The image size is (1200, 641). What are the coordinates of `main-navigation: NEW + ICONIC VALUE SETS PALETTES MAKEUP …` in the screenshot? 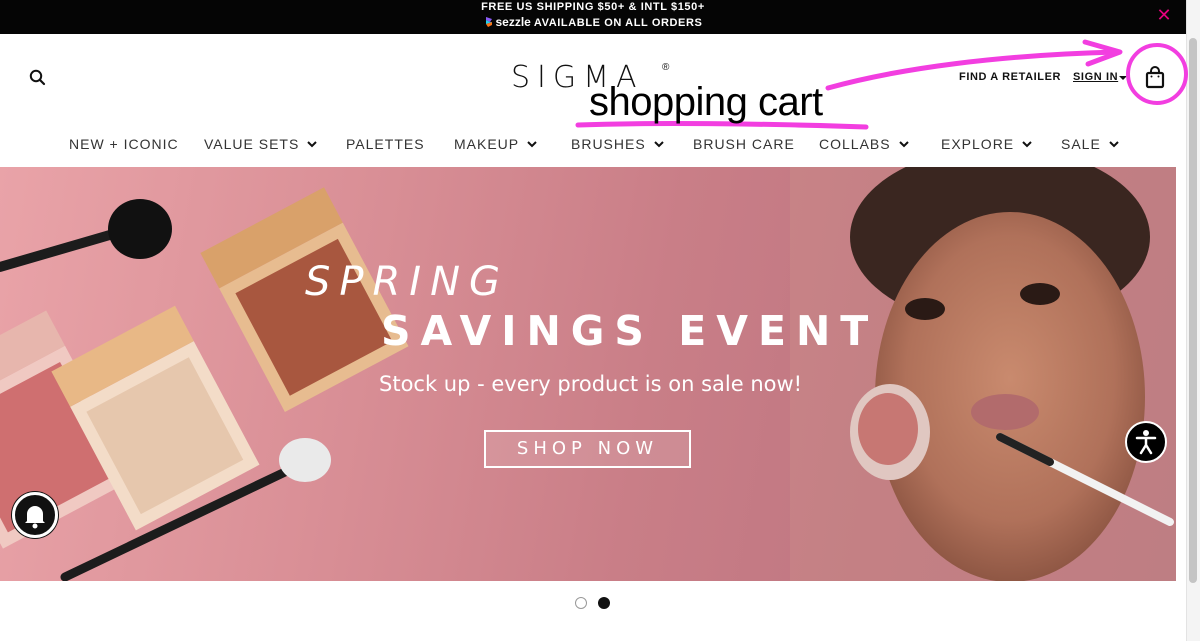 It's located at (593, 144).